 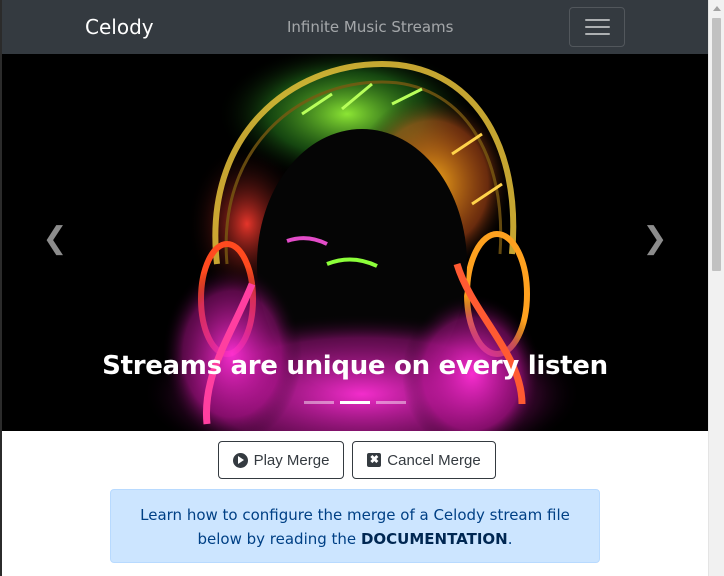 I want to click on chevron-right-icon: ❯, so click(x=655, y=238).